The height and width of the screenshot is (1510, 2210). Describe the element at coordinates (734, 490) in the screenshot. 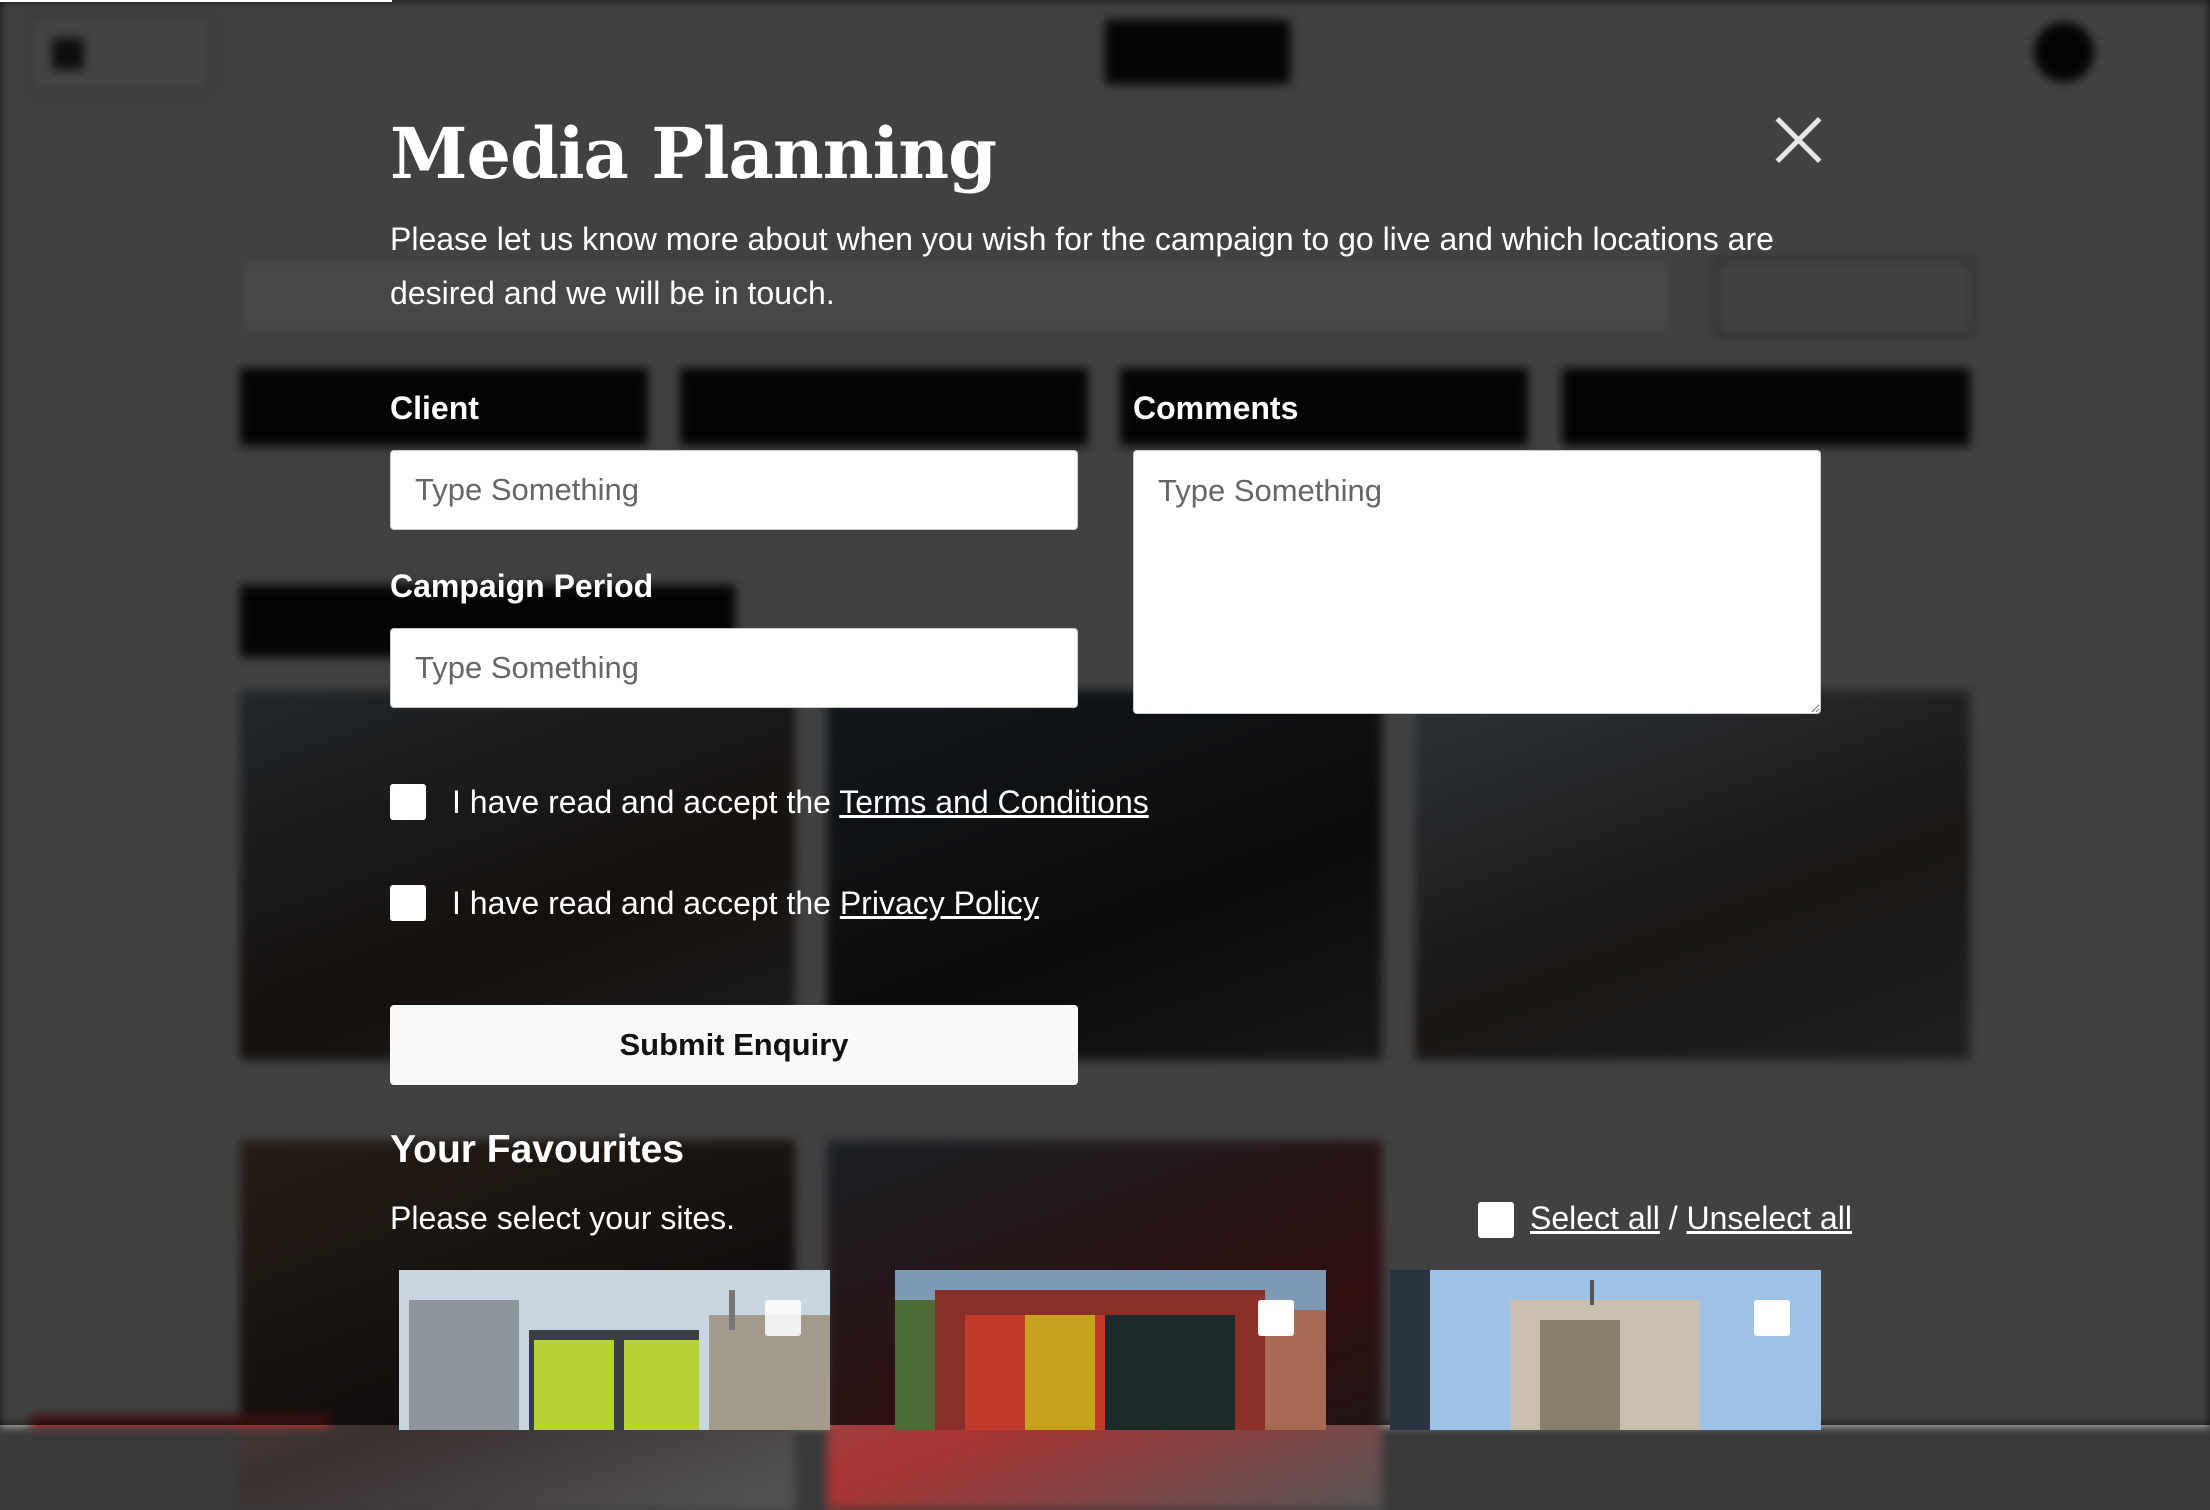

I see `client-input` at that location.